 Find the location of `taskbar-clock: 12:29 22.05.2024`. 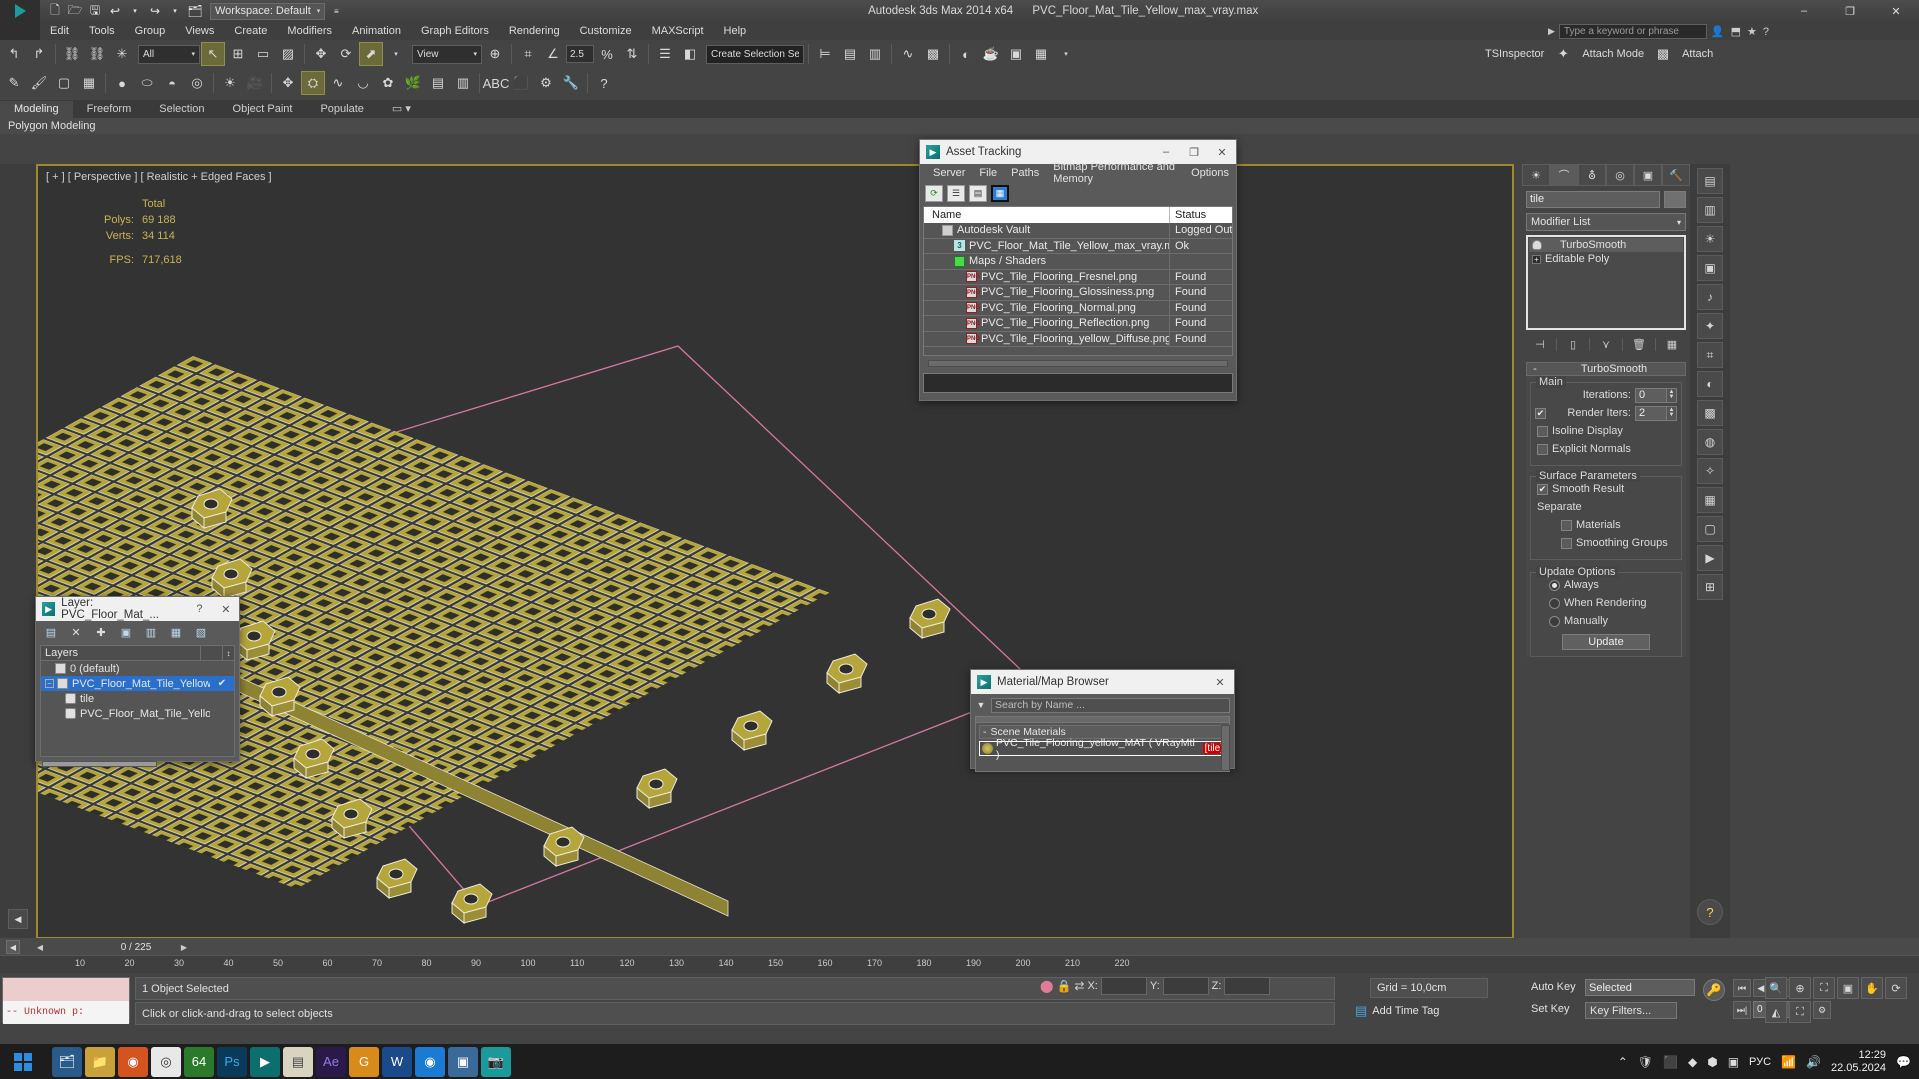

taskbar-clock: 12:29 22.05.2024 is located at coordinates (1858, 1062).